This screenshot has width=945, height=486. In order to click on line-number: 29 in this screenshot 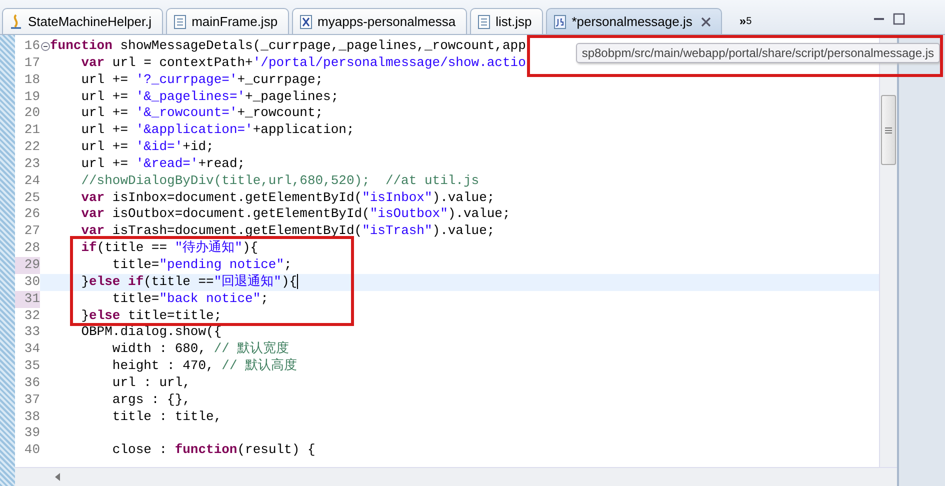, I will do `click(27, 265)`.